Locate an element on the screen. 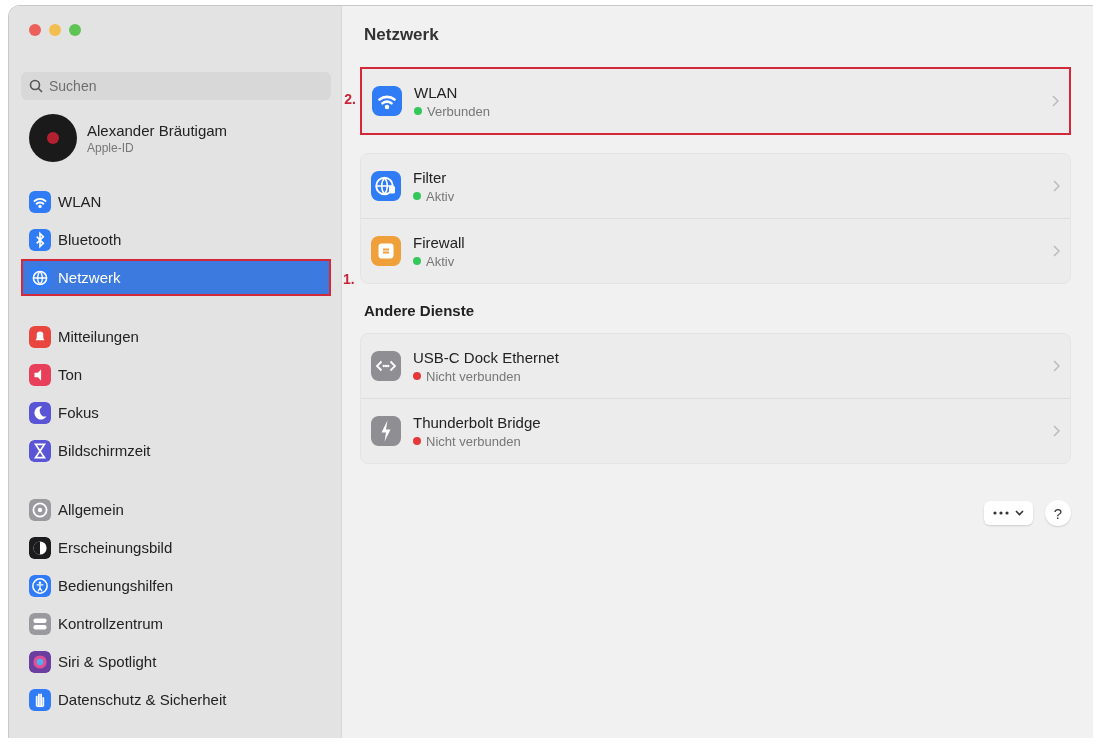 The height and width of the screenshot is (742, 1093). service-name: Thunderbolt Bridge is located at coordinates (477, 422).